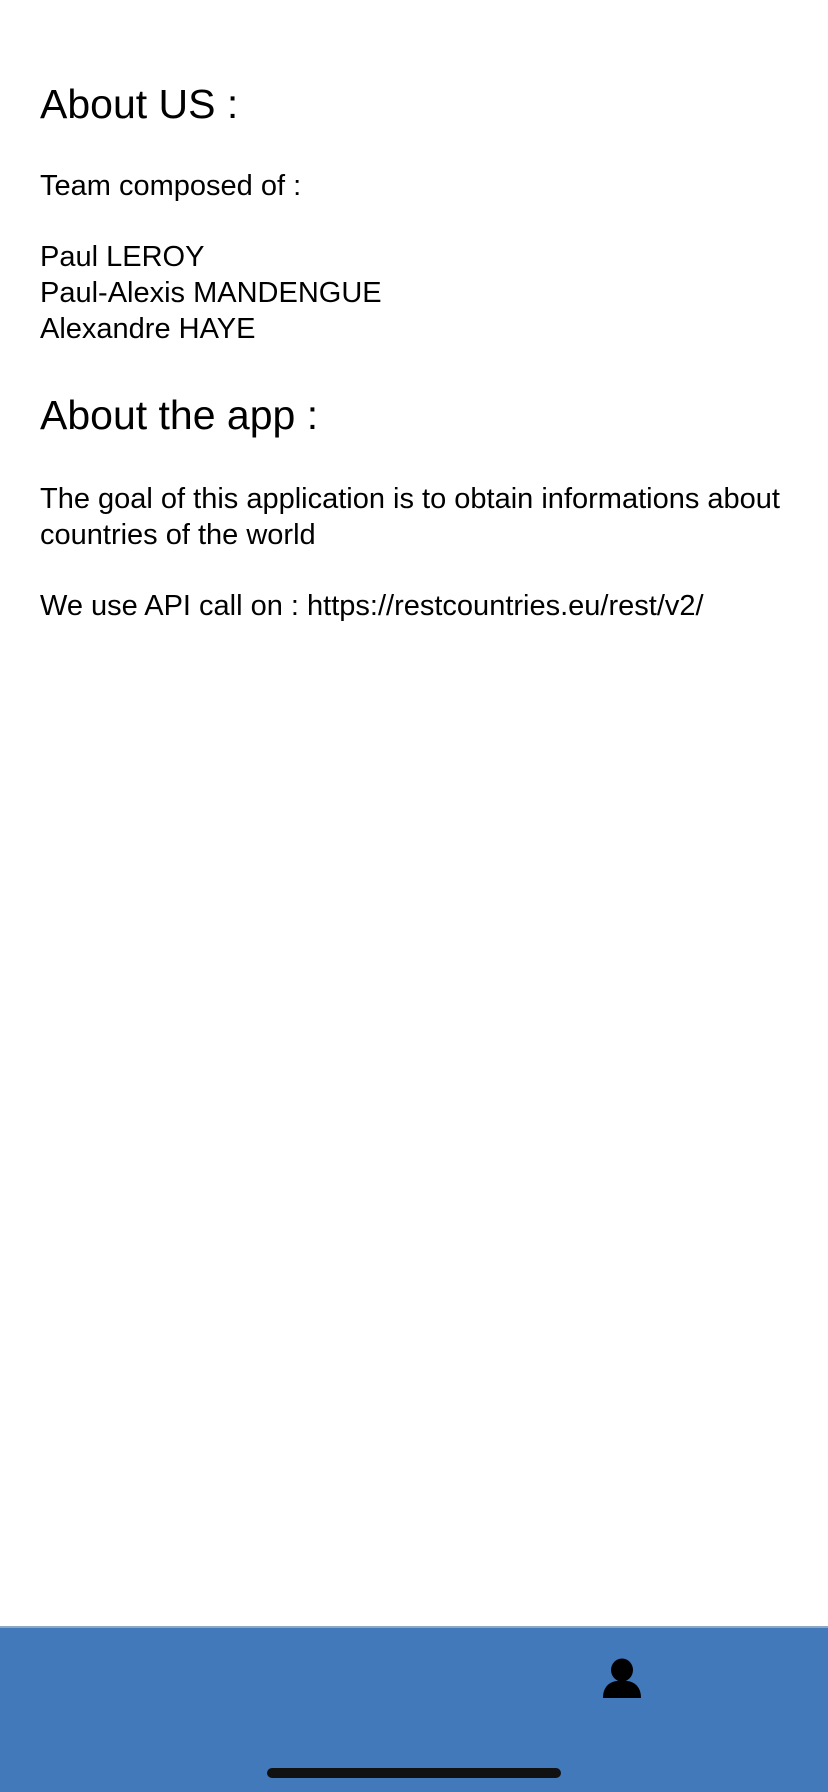 This screenshot has height=1792, width=828. Describe the element at coordinates (171, 186) in the screenshot. I see `team-intro-text: Team composed of :` at that location.